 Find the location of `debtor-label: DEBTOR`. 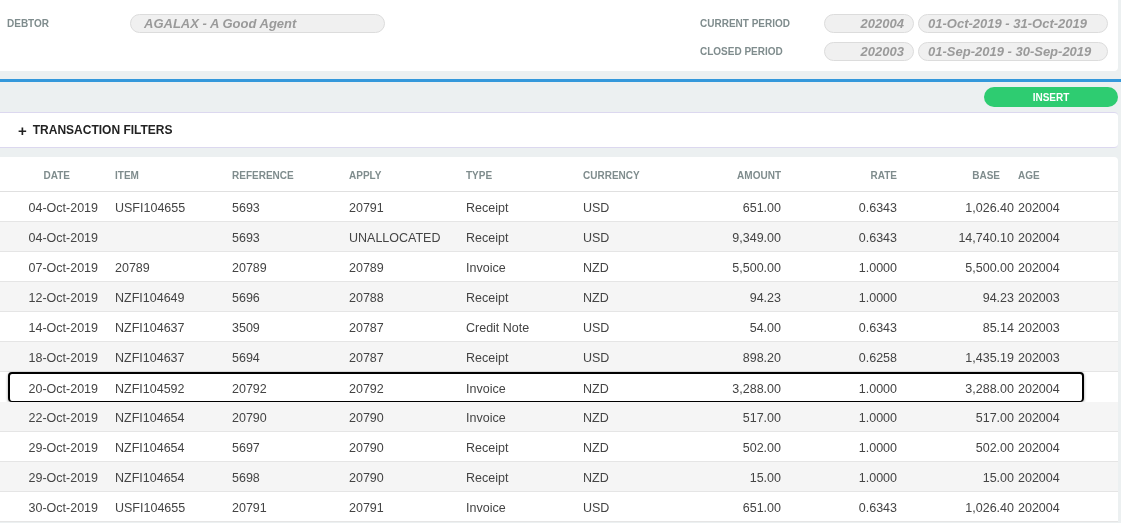

debtor-label: DEBTOR is located at coordinates (29, 24).